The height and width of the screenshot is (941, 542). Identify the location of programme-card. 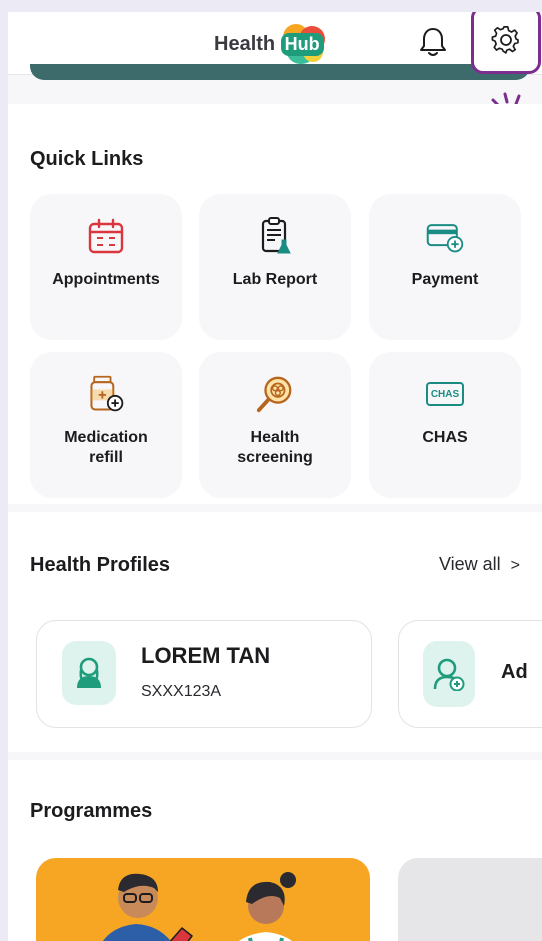
(203, 899).